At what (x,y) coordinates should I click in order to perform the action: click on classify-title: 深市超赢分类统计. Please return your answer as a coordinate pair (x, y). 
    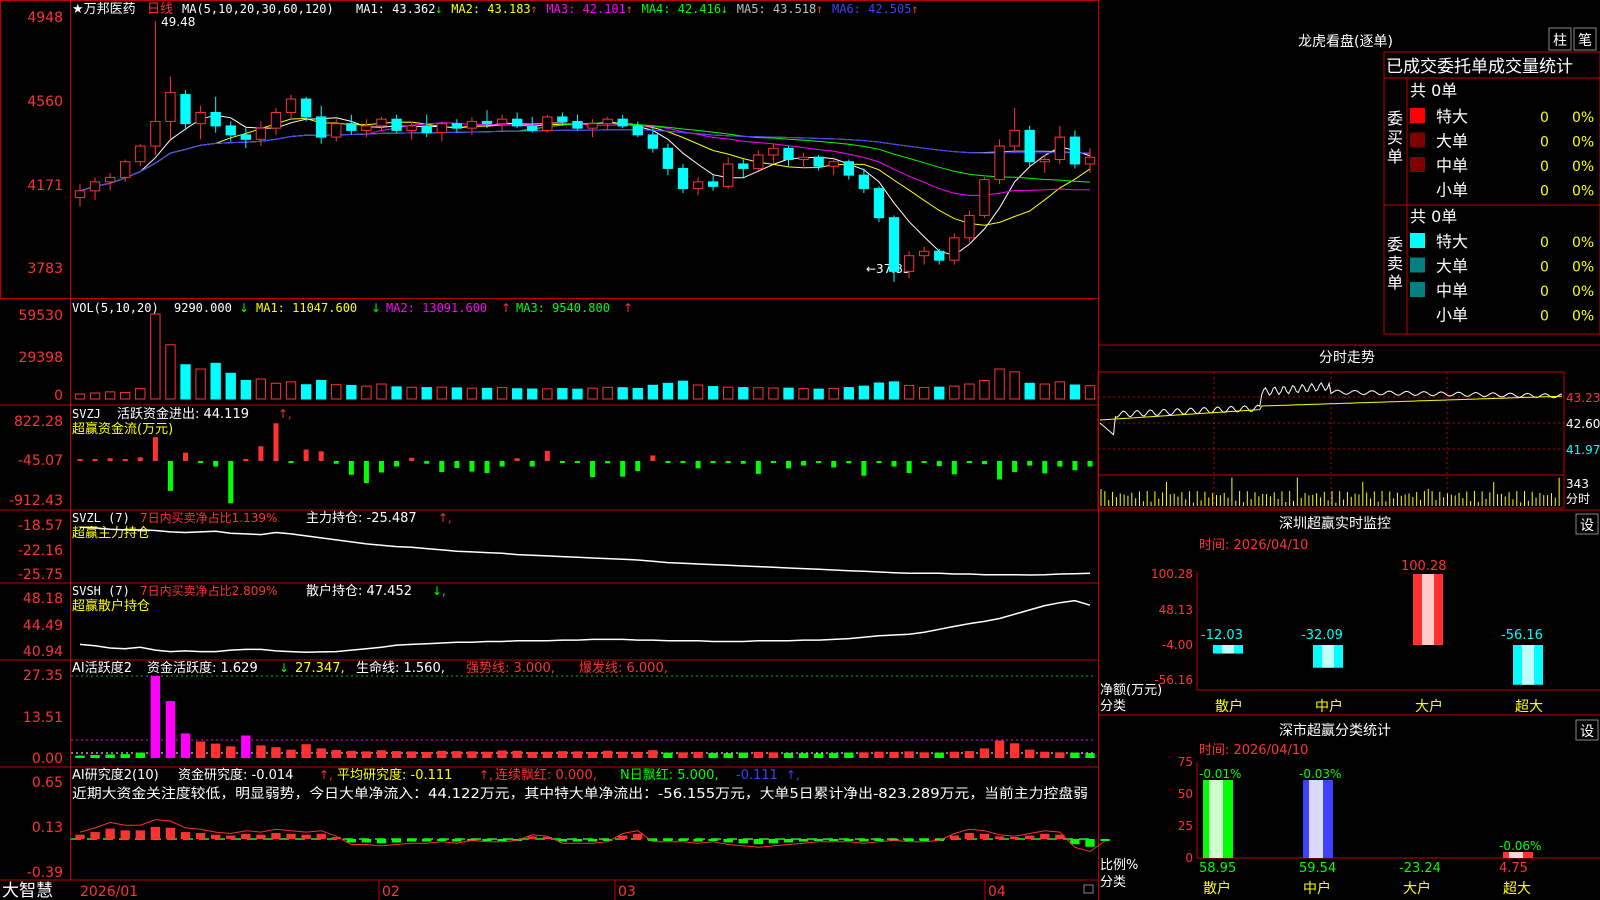
    Looking at the image, I should click on (1335, 730).